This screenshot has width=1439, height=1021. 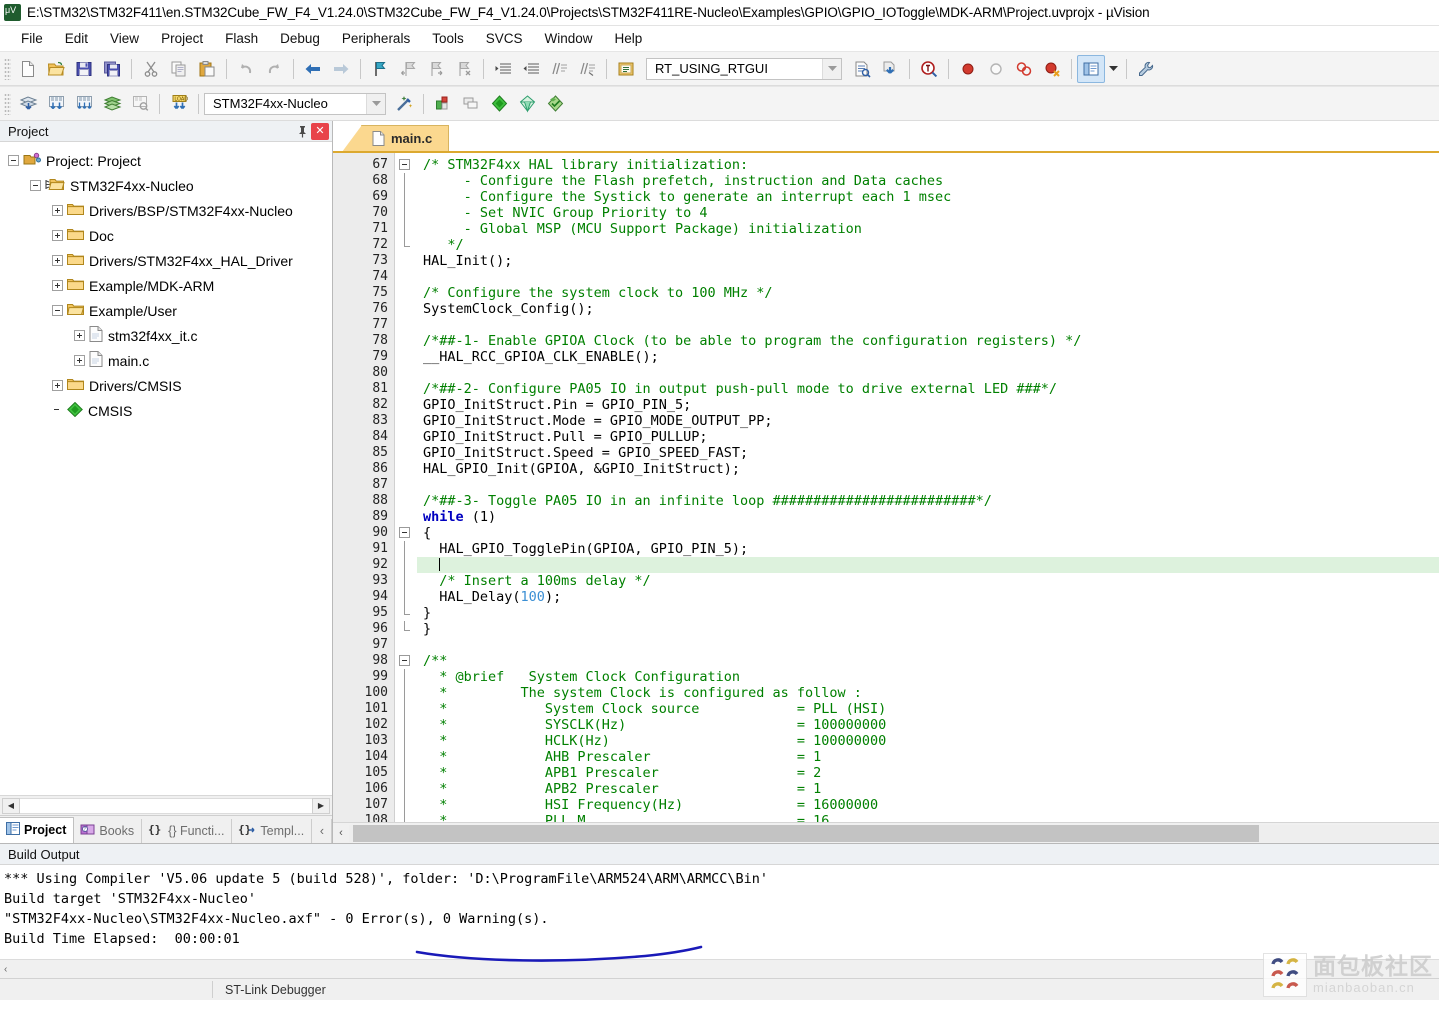 I want to click on menu-item-debug: Debug, so click(x=300, y=38).